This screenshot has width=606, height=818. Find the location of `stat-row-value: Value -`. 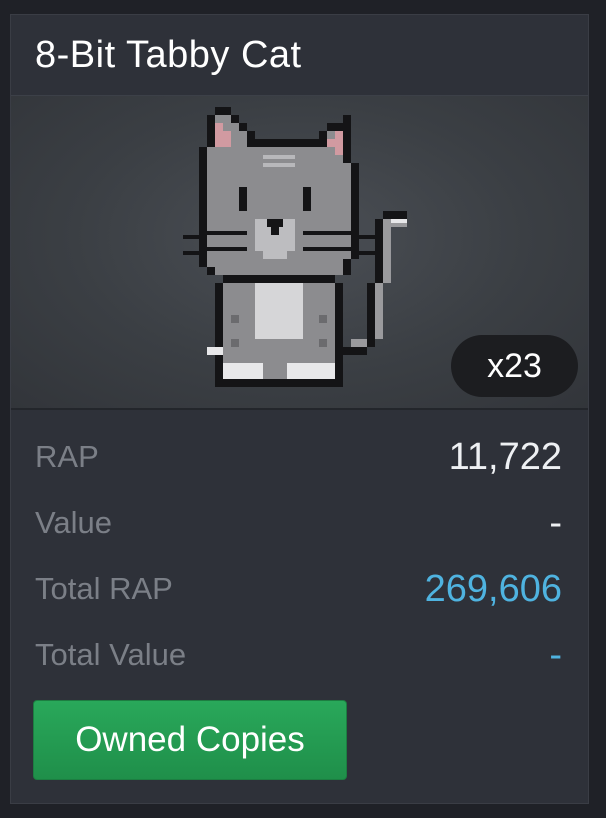

stat-row-value: Value - is located at coordinates (298, 523).